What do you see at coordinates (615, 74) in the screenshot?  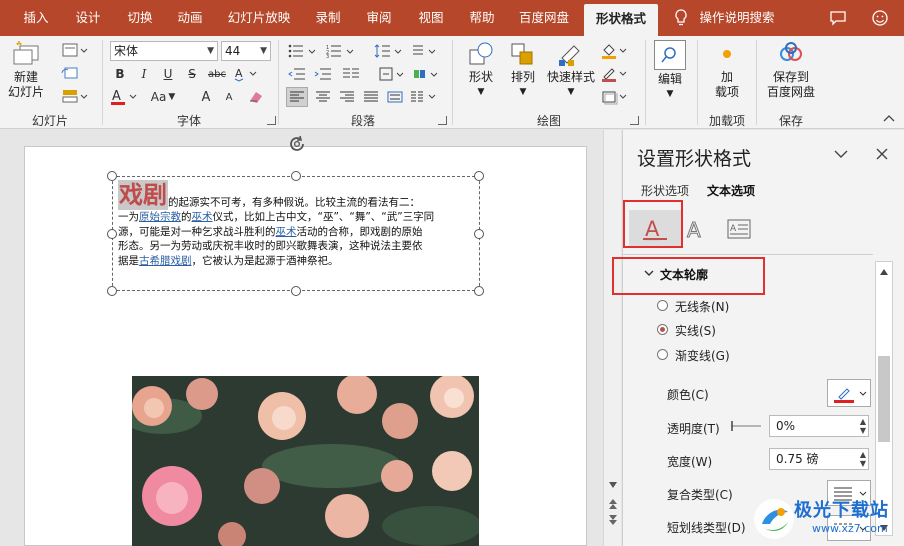 I see `shape-outline-icon` at bounding box center [615, 74].